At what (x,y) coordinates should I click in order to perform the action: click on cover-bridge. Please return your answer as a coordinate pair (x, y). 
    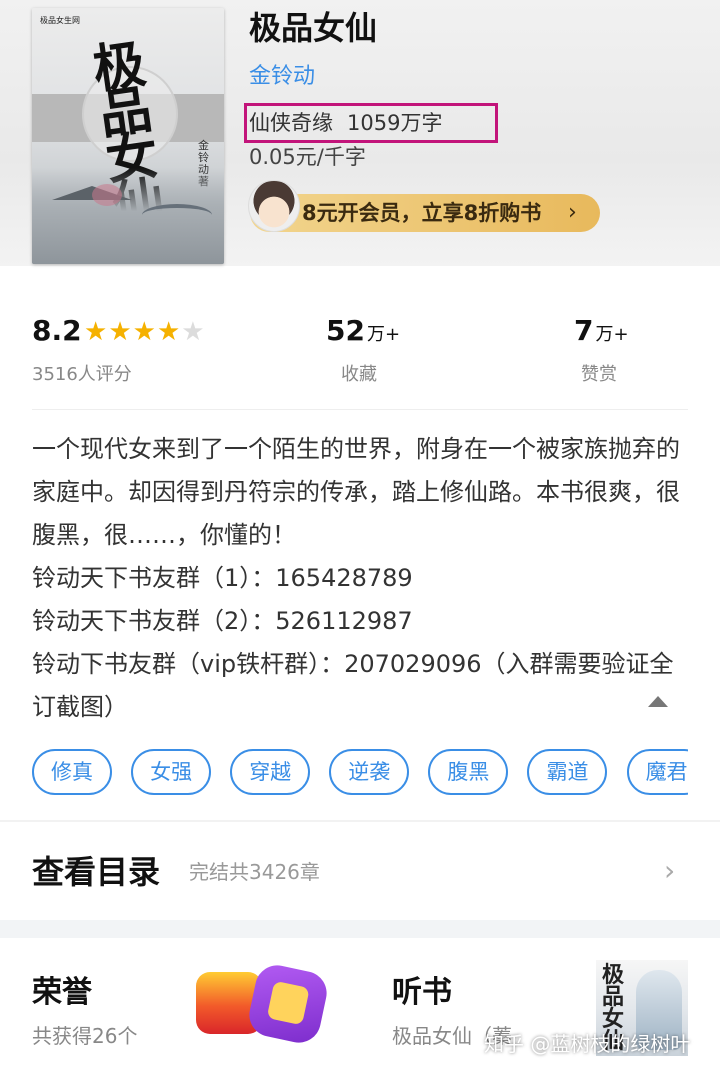
    Looking at the image, I should click on (177, 215).